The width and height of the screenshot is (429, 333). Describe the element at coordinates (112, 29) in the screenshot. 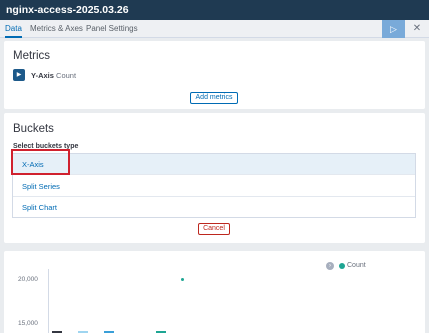

I see `tab-panel-settings: Panel Settings` at that location.